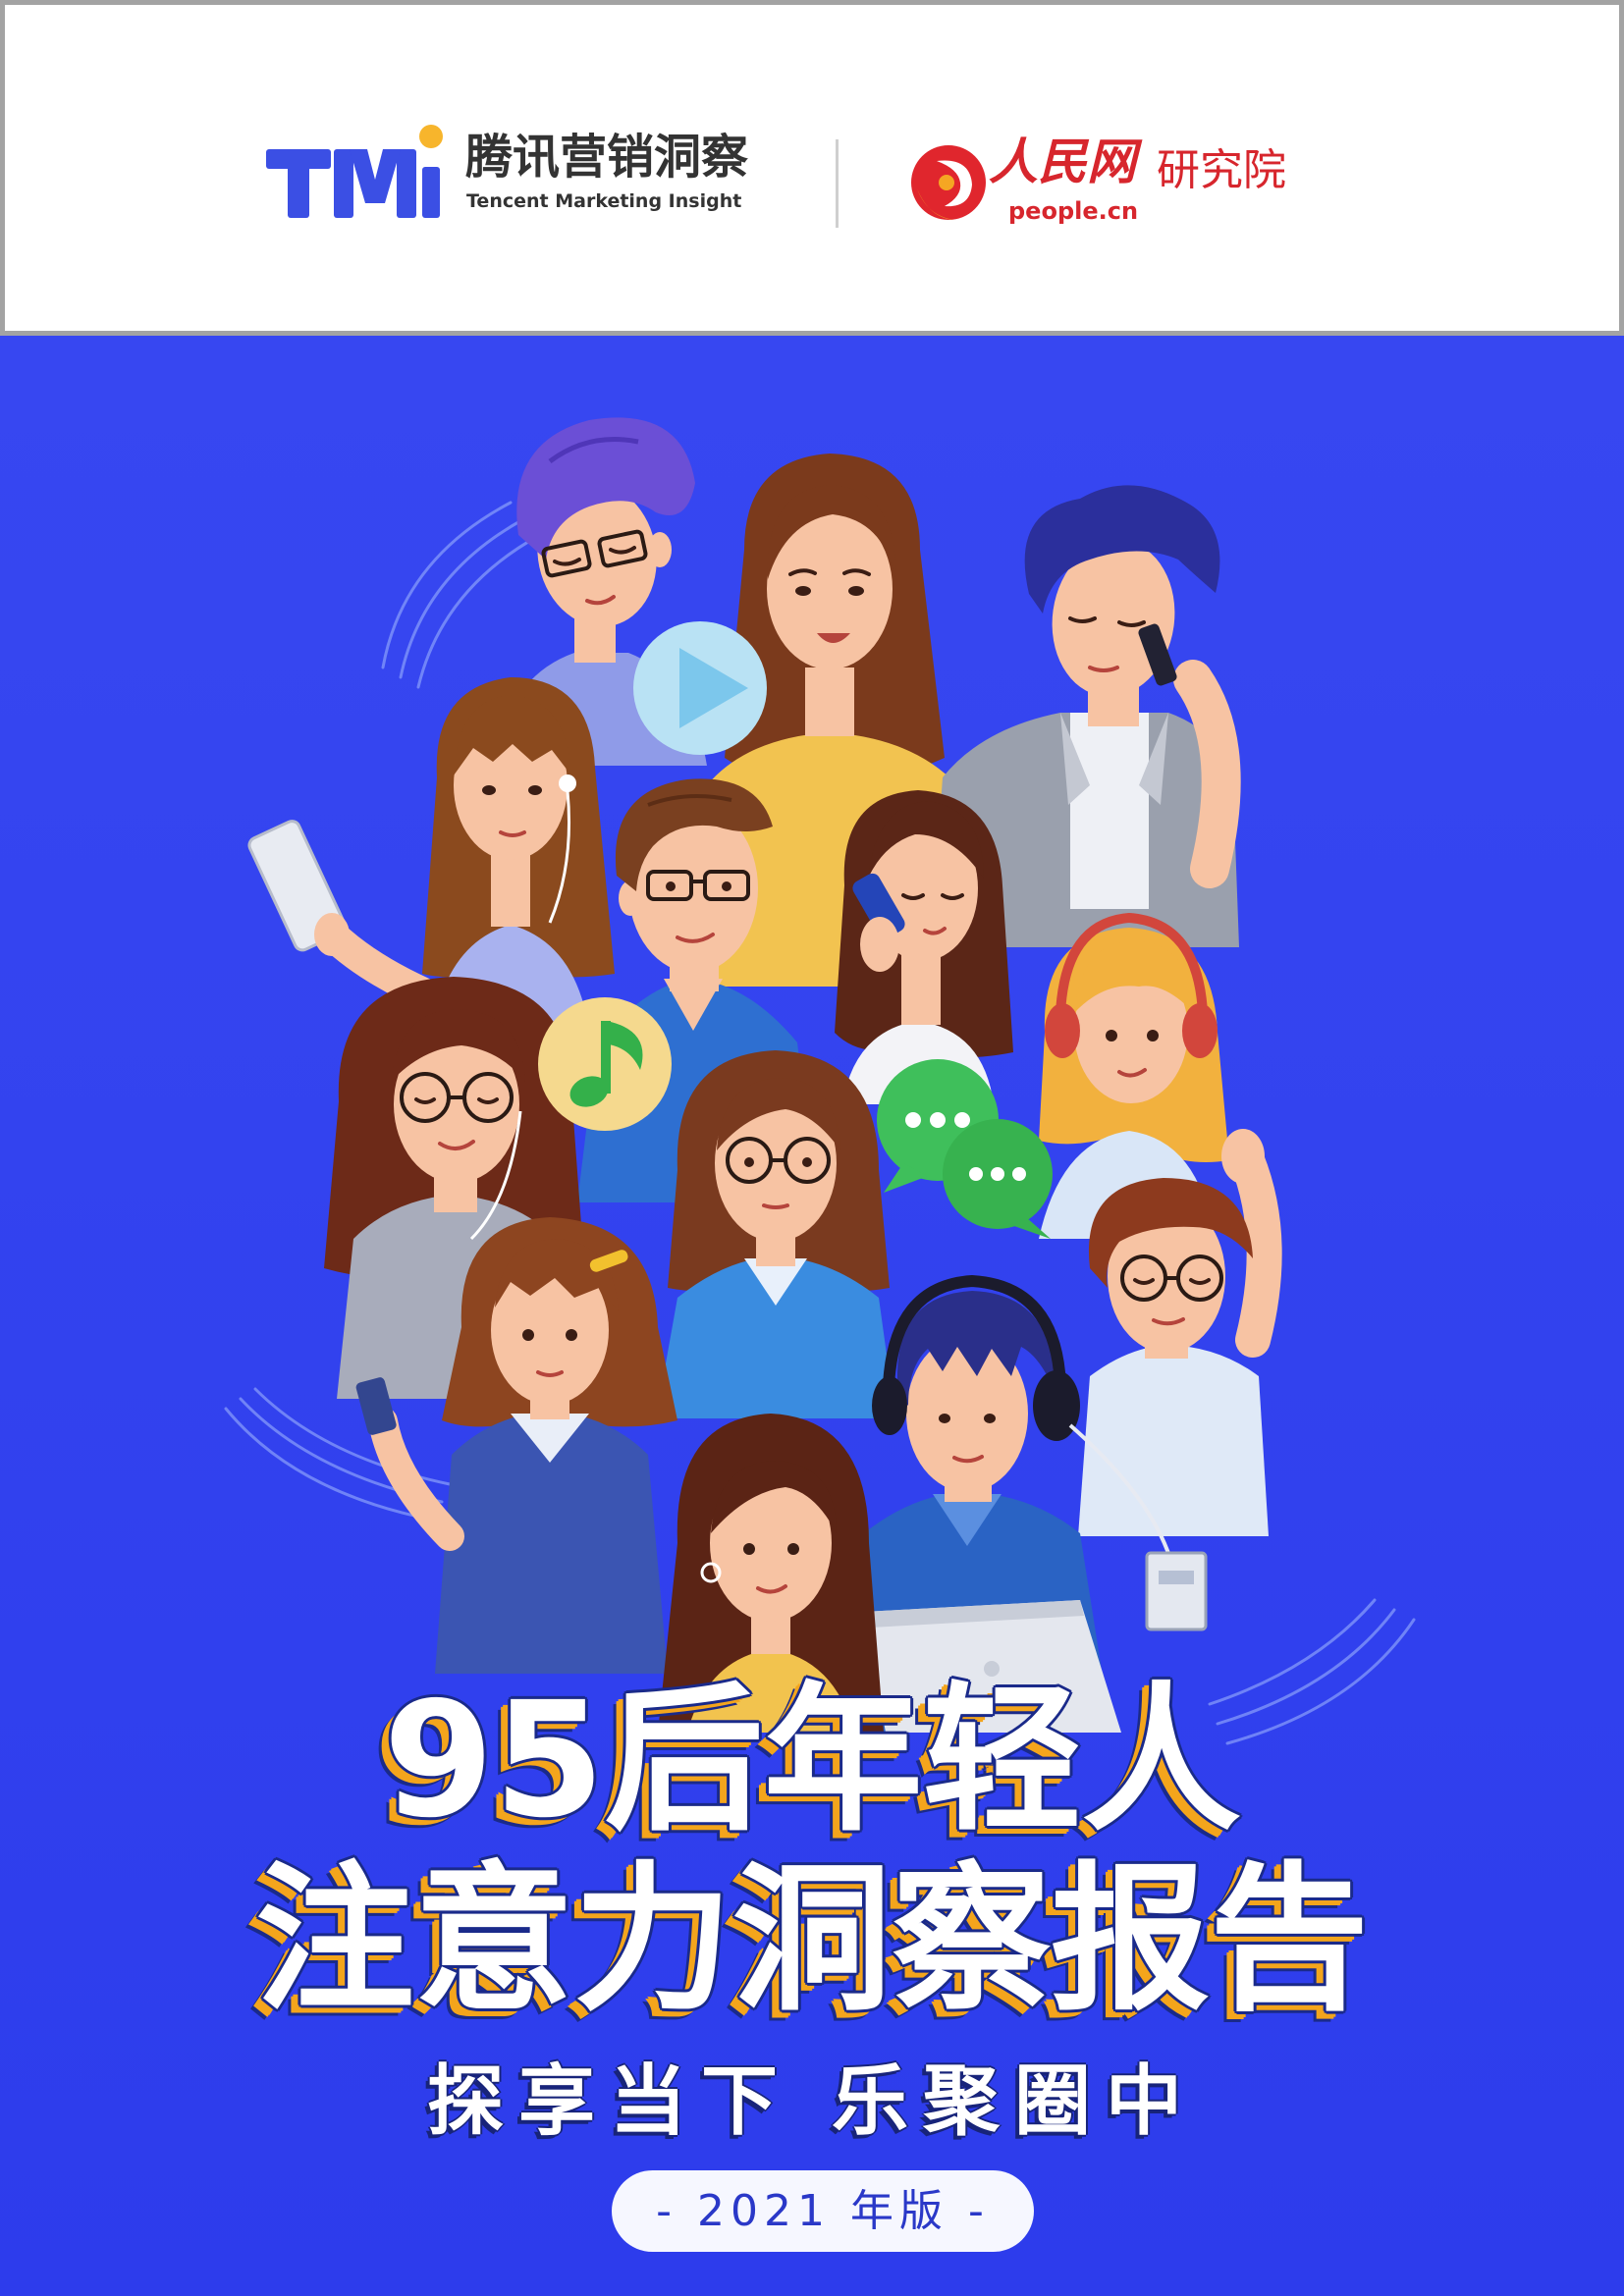  I want to click on tmi-logo, so click(354, 171).